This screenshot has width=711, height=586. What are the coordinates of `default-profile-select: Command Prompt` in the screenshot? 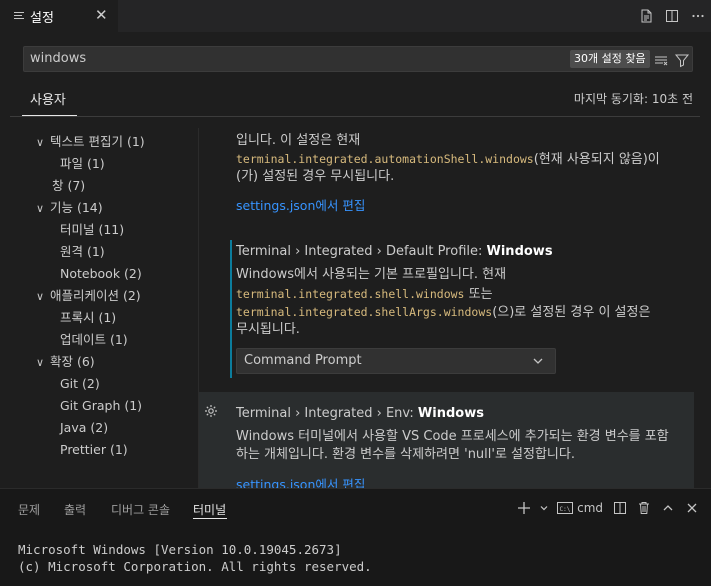 It's located at (396, 361).